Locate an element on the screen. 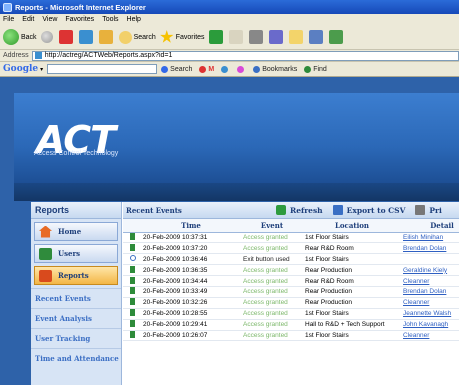 Image resolution: width=459 pixels, height=385 pixels. menu-view: View is located at coordinates (49, 19).